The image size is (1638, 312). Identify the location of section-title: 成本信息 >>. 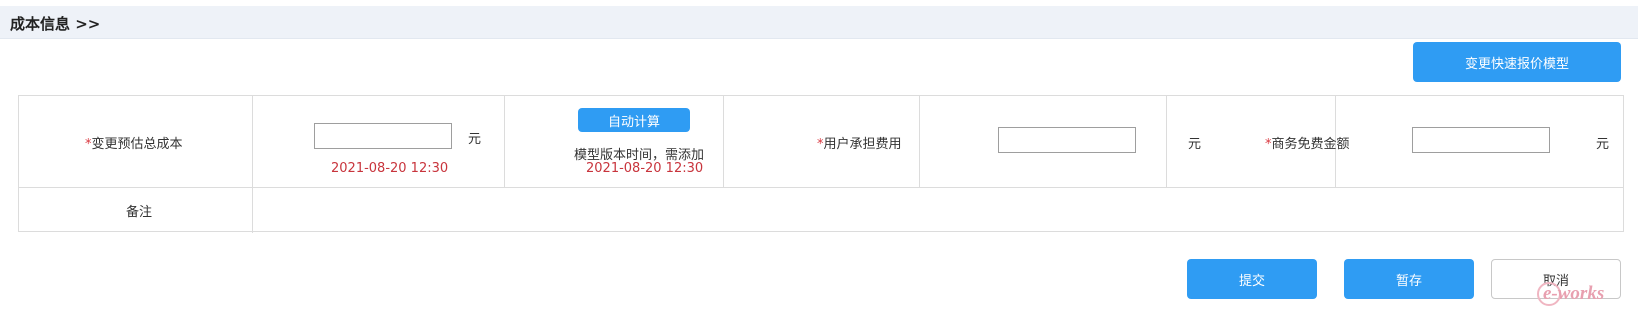
(55, 24).